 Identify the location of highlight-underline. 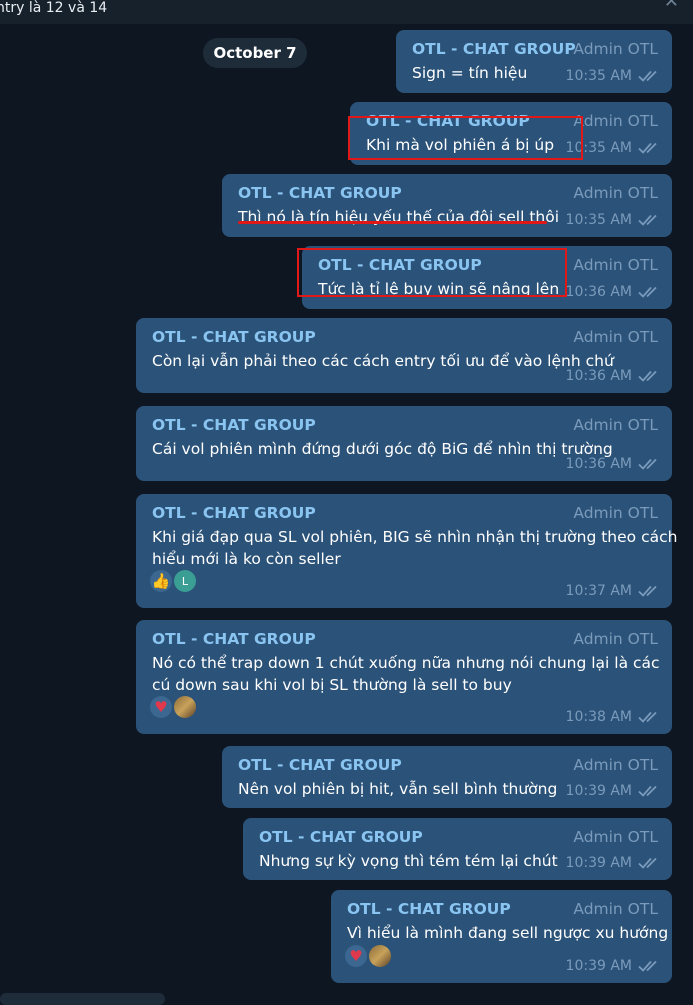
(392, 222).